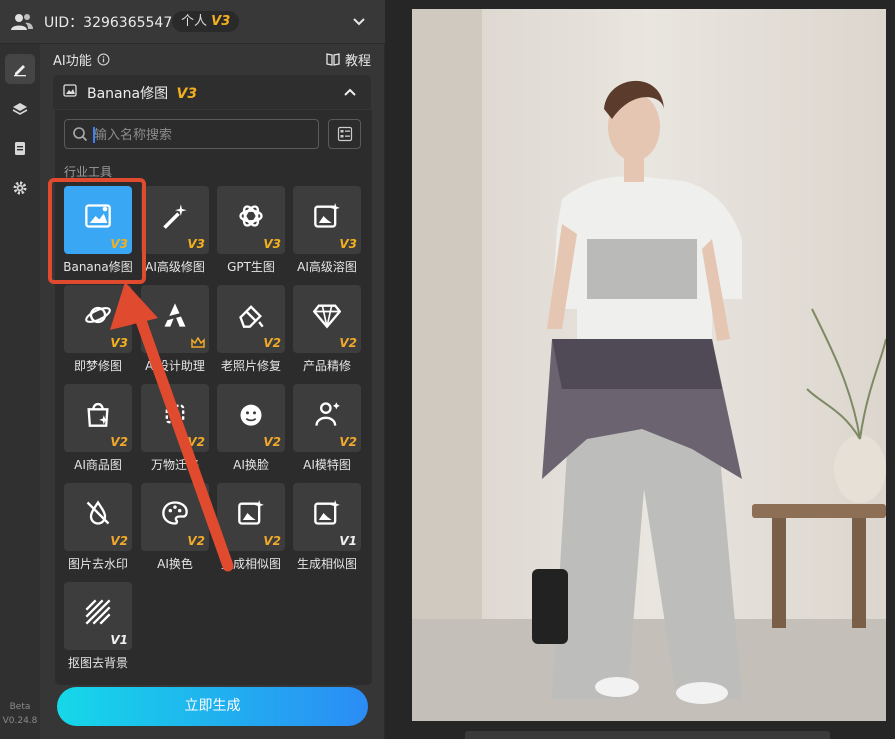 This screenshot has width=895, height=739. Describe the element at coordinates (98, 266) in the screenshot. I see `tool-label: Banana修图` at that location.